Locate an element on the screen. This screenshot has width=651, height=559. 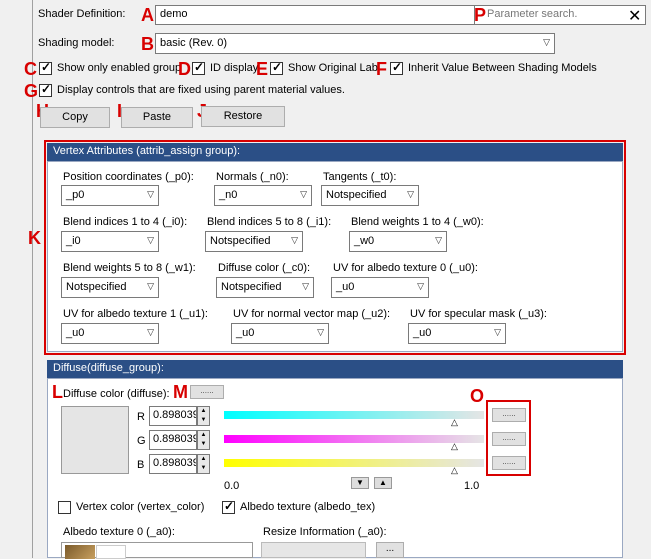
range-increase-button: ▲ is located at coordinates (383, 483).